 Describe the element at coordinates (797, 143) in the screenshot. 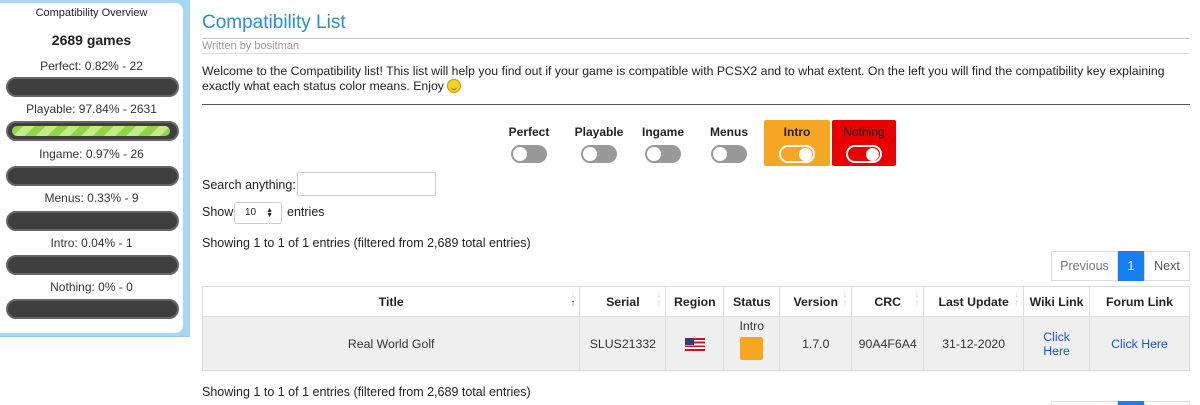

I see `filter-intro: Intro` at that location.